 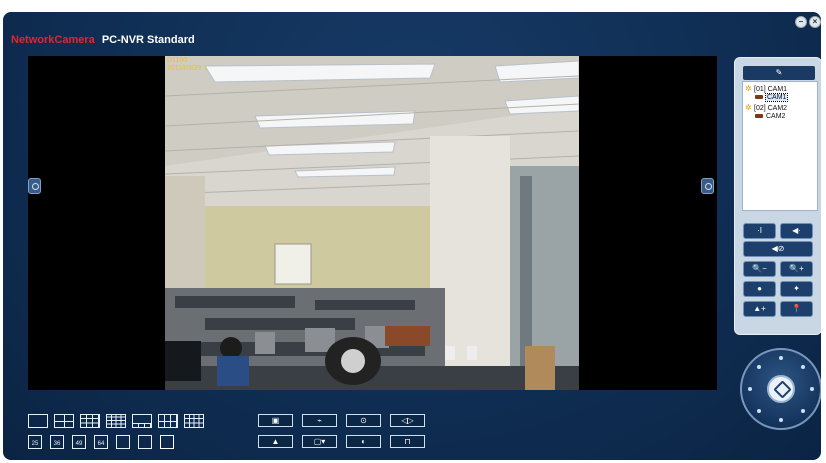 What do you see at coordinates (53, 40) in the screenshot?
I see `brand-name: NetworkCamera` at bounding box center [53, 40].